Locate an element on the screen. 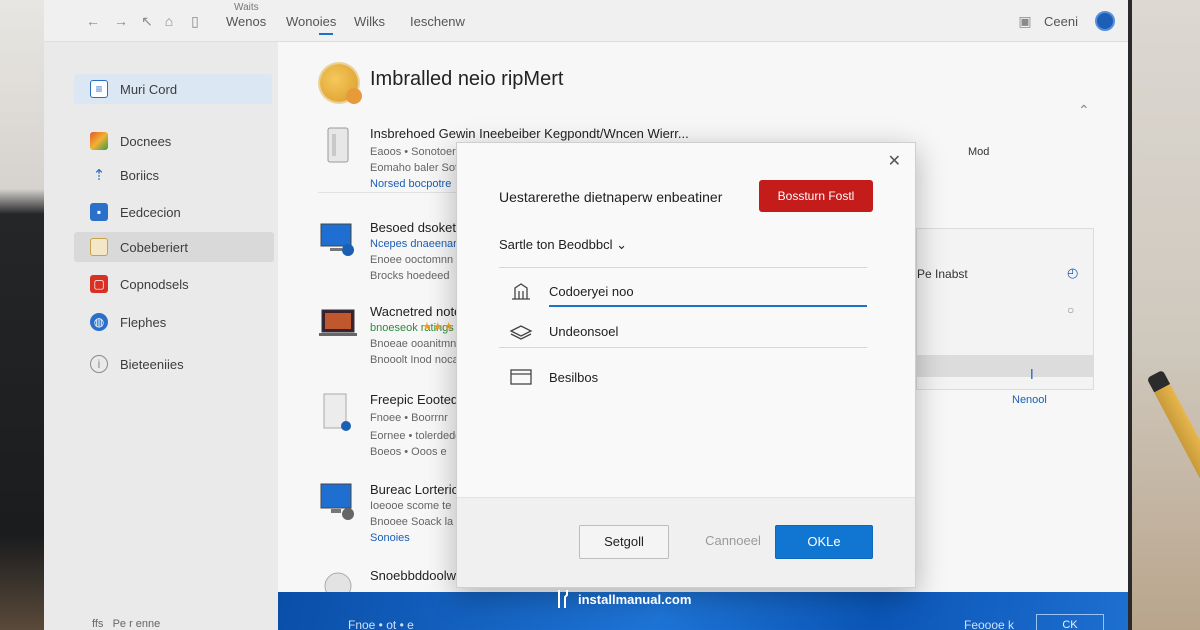 This screenshot has height=630, width=1200. row-title: Freepic Eootedtr is located at coordinates (418, 399).